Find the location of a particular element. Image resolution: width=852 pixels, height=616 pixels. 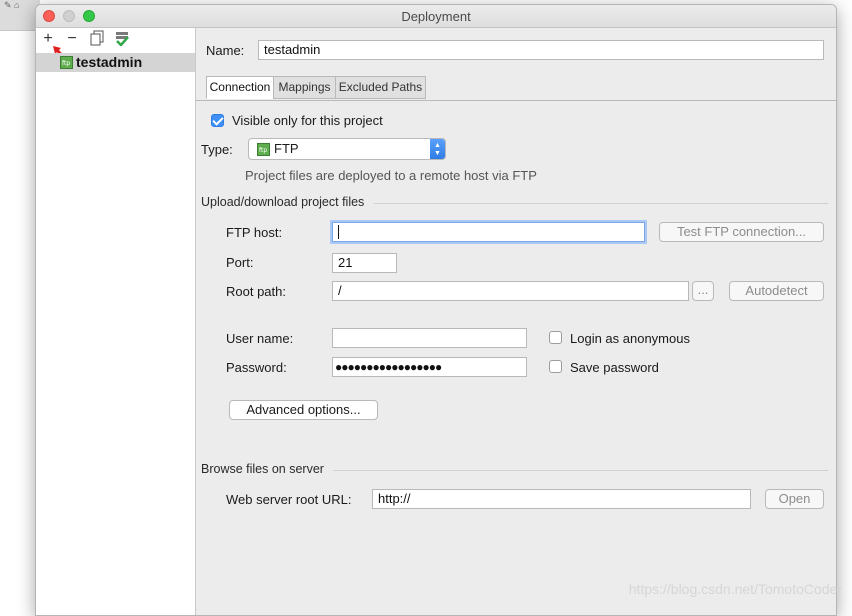

upload-section-divider is located at coordinates (601, 203).